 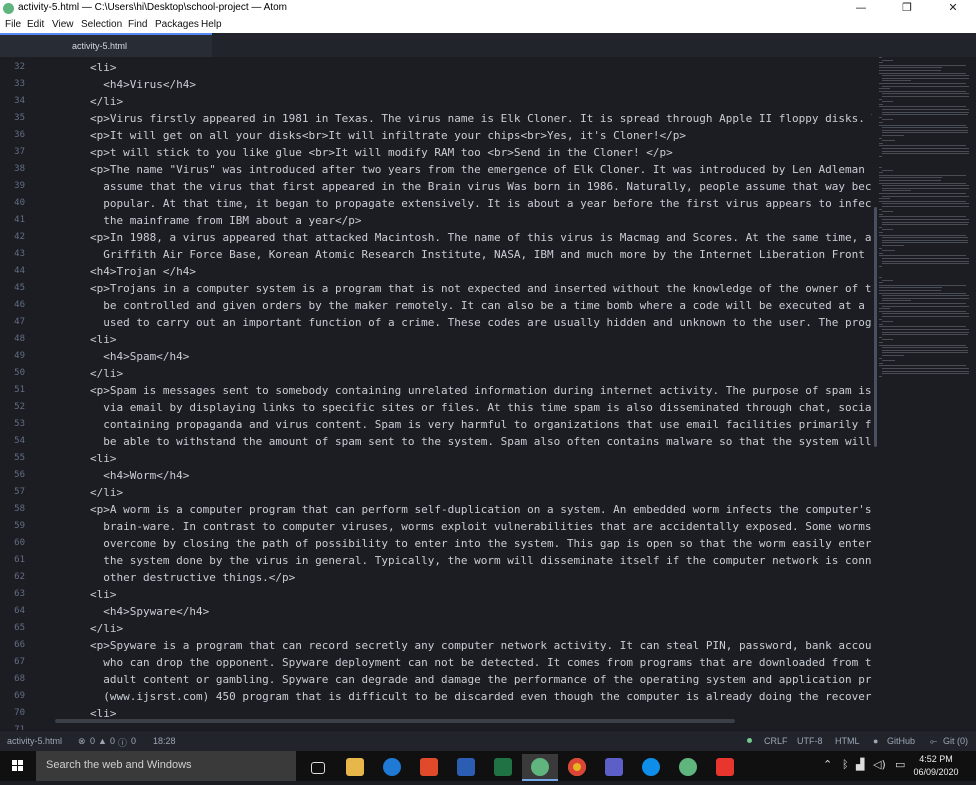 What do you see at coordinates (177, 24) in the screenshot?
I see `menu-packages: Packages` at bounding box center [177, 24].